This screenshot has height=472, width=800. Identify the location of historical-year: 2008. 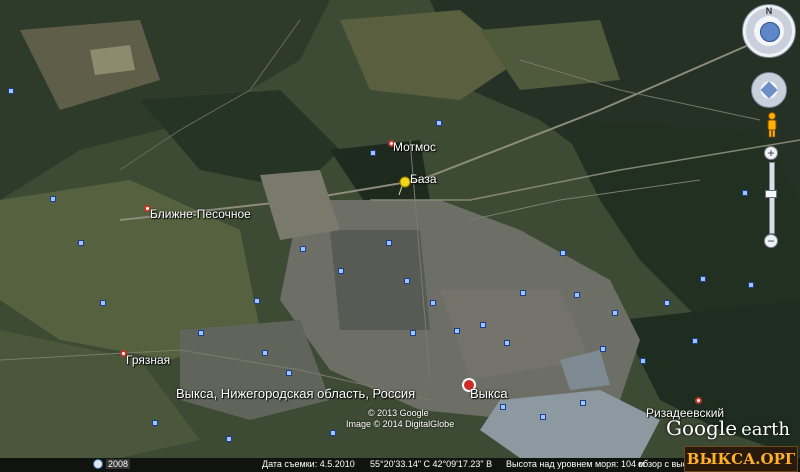
(118, 464).